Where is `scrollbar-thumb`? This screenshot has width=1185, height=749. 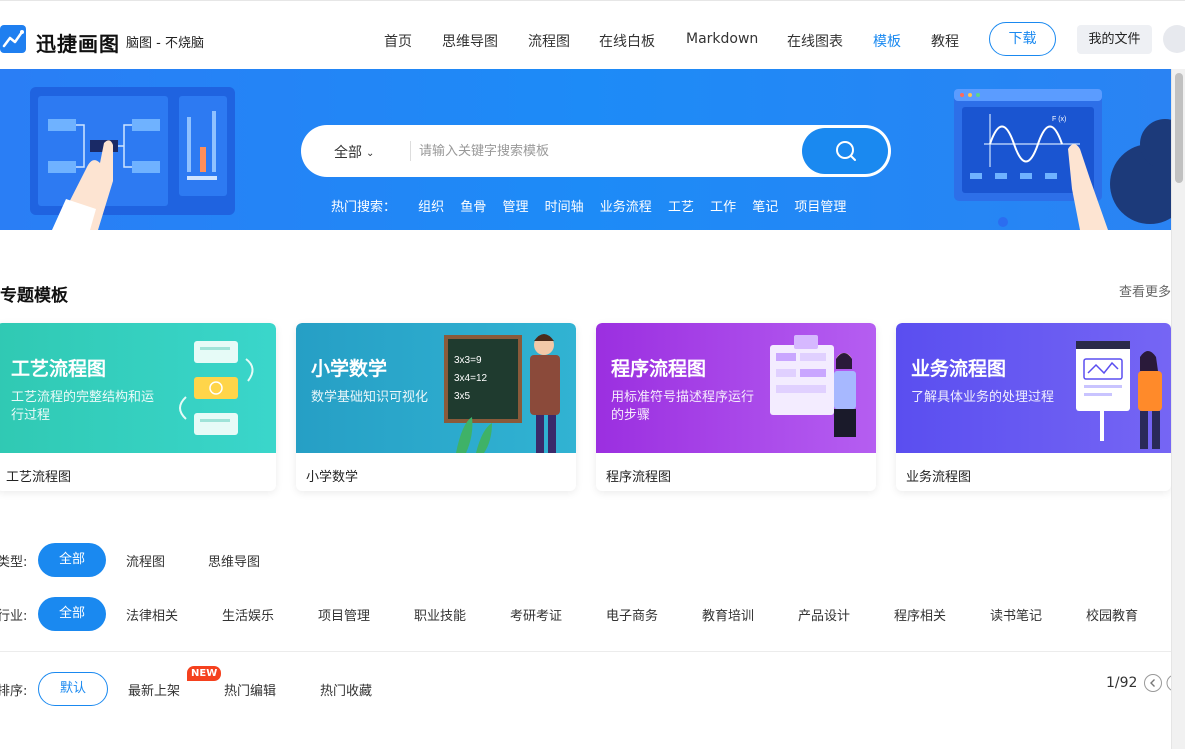
scrollbar-thumb is located at coordinates (1179, 128).